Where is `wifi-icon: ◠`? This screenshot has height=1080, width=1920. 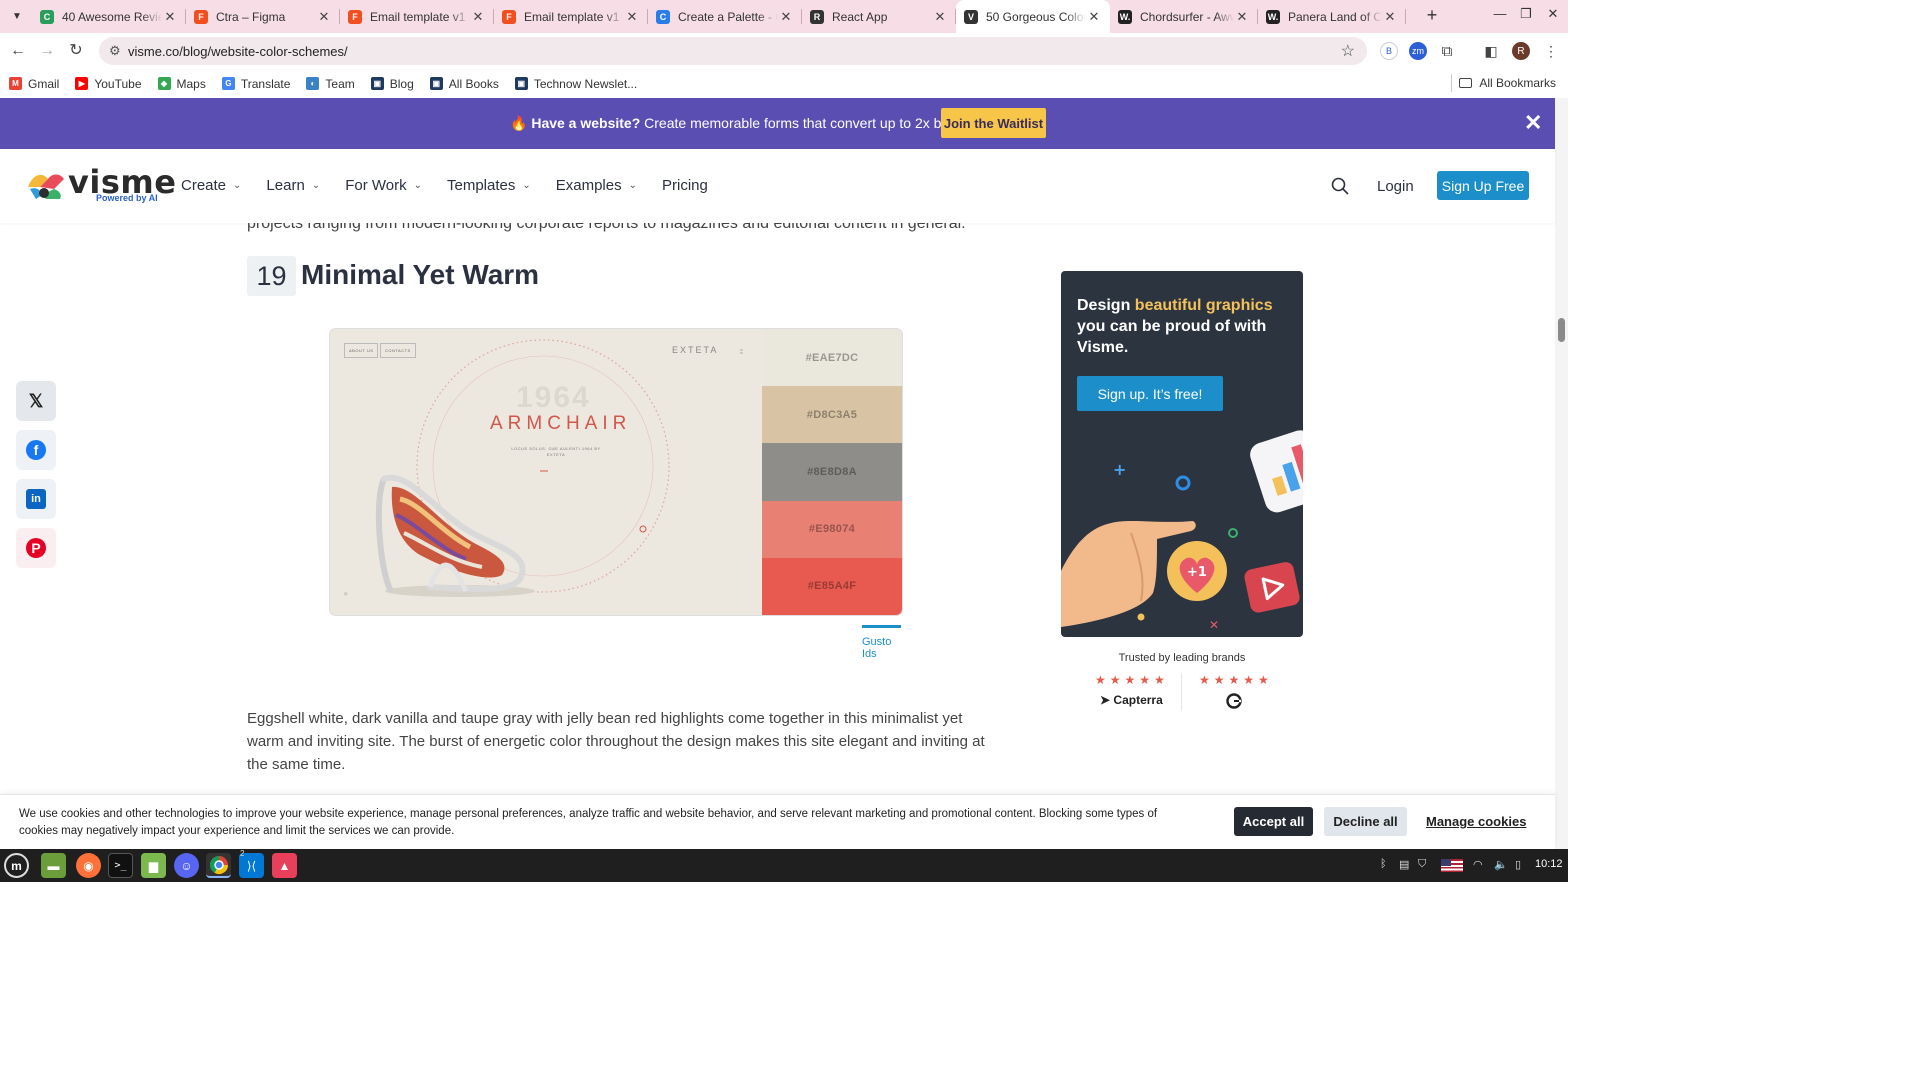
wifi-icon: ◠ is located at coordinates (1478, 864).